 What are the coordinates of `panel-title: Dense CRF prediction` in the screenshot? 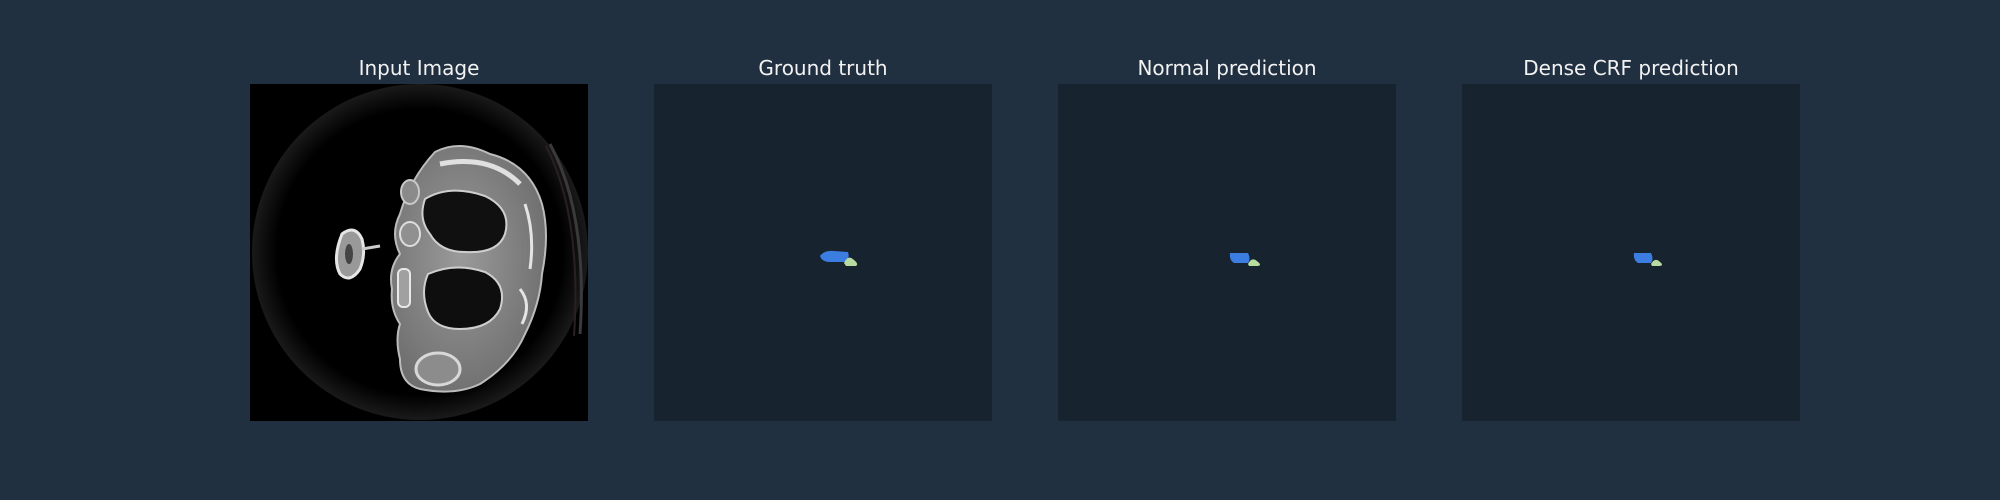 It's located at (1631, 68).